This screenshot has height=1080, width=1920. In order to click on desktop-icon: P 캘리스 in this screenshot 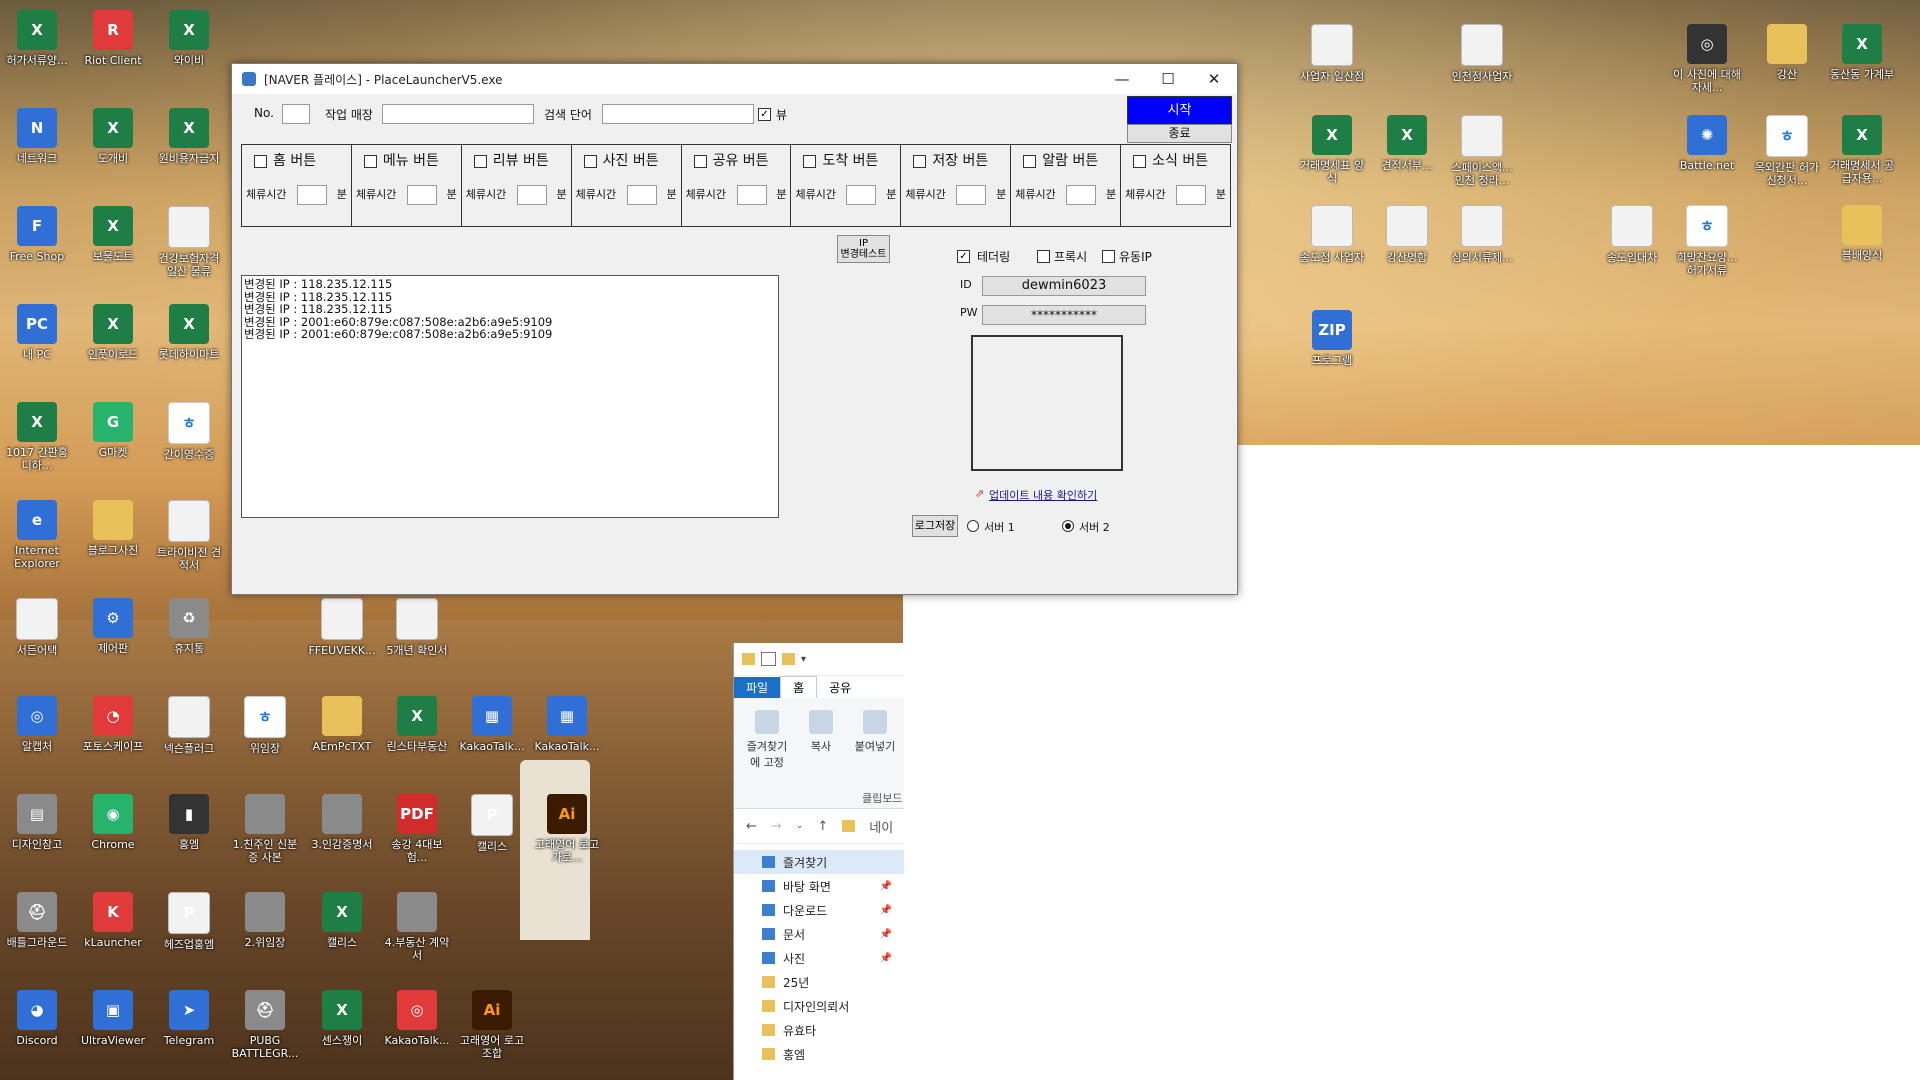, I will do `click(492, 823)`.